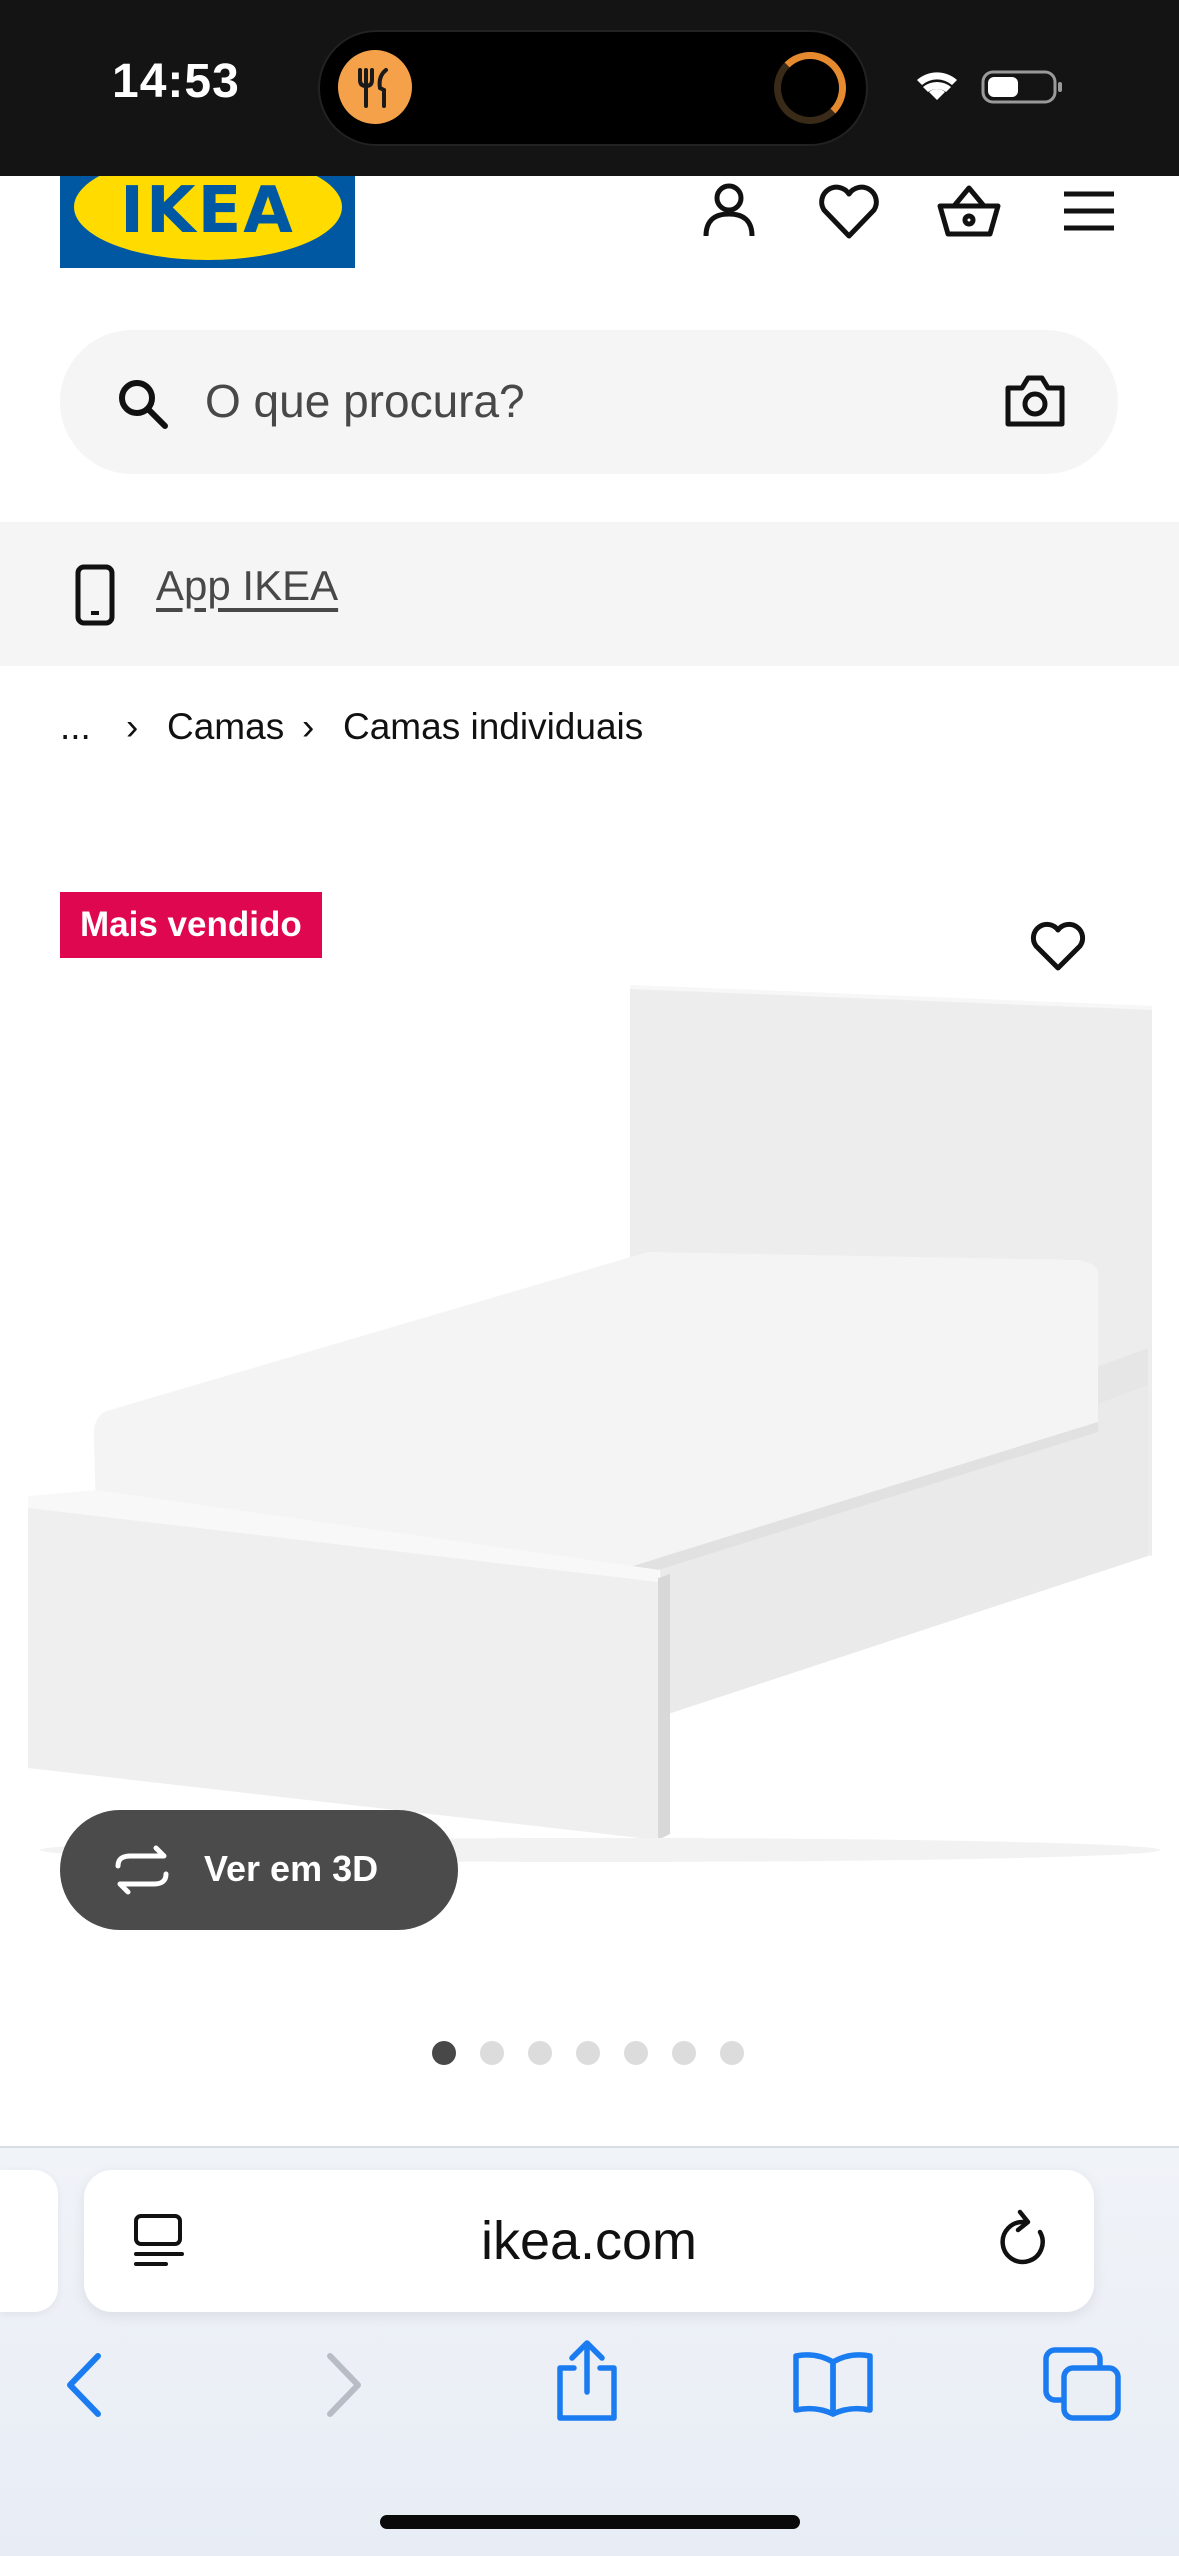 The width and height of the screenshot is (1179, 2556). I want to click on status-icons, so click(989, 87).